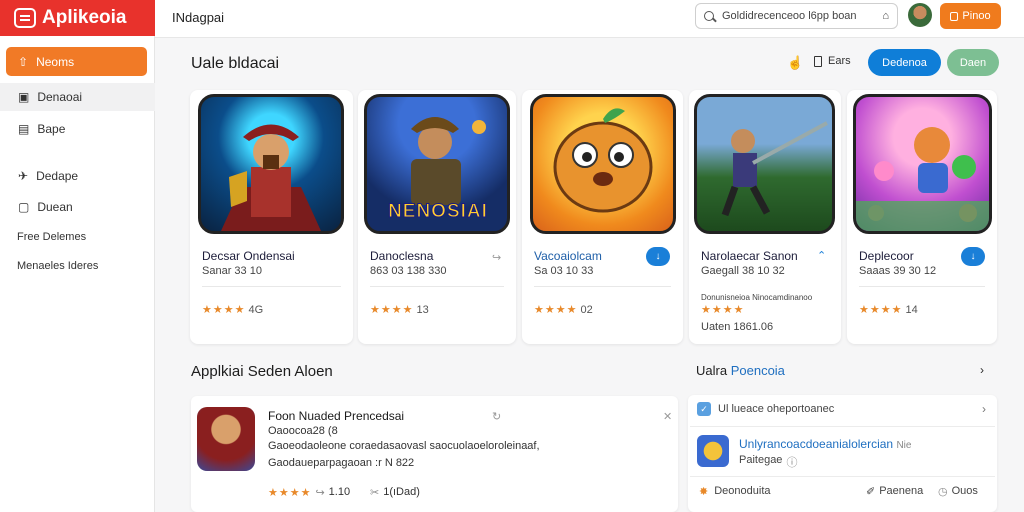  Describe the element at coordinates (496, 257) in the screenshot. I see `share-icon: ↪` at that location.